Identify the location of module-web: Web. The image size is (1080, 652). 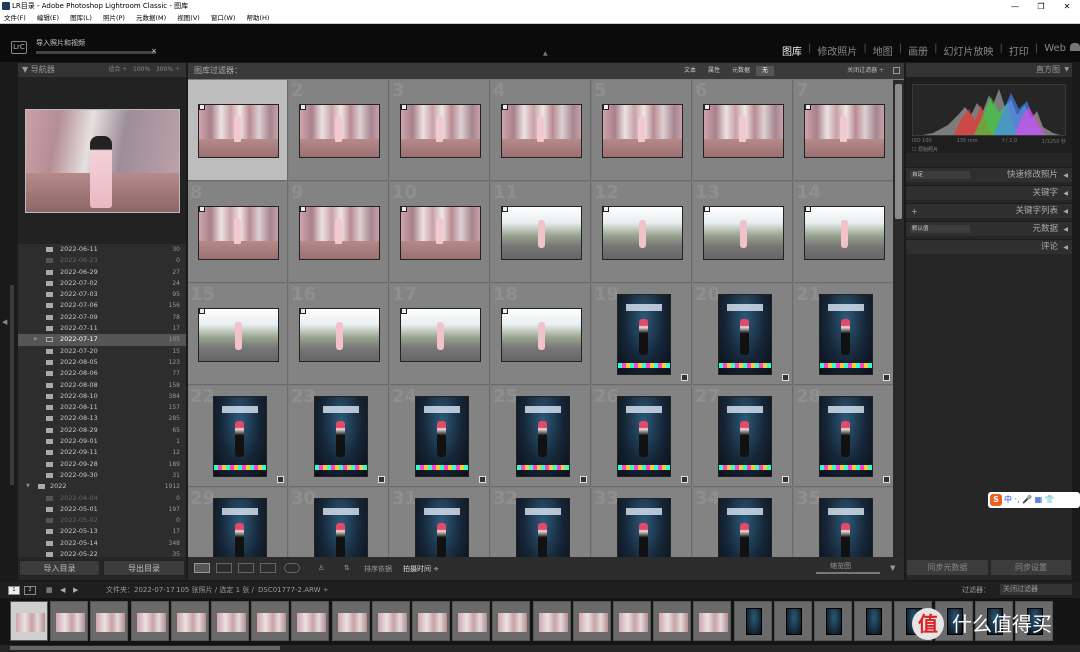
(1055, 50).